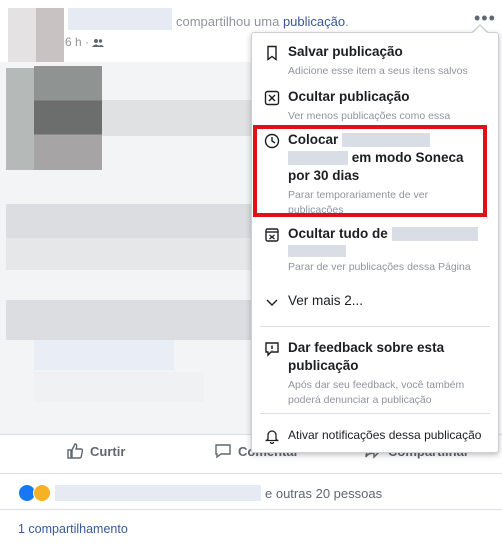  I want to click on hide-all-title: Ocultar tudo de, so click(383, 234).